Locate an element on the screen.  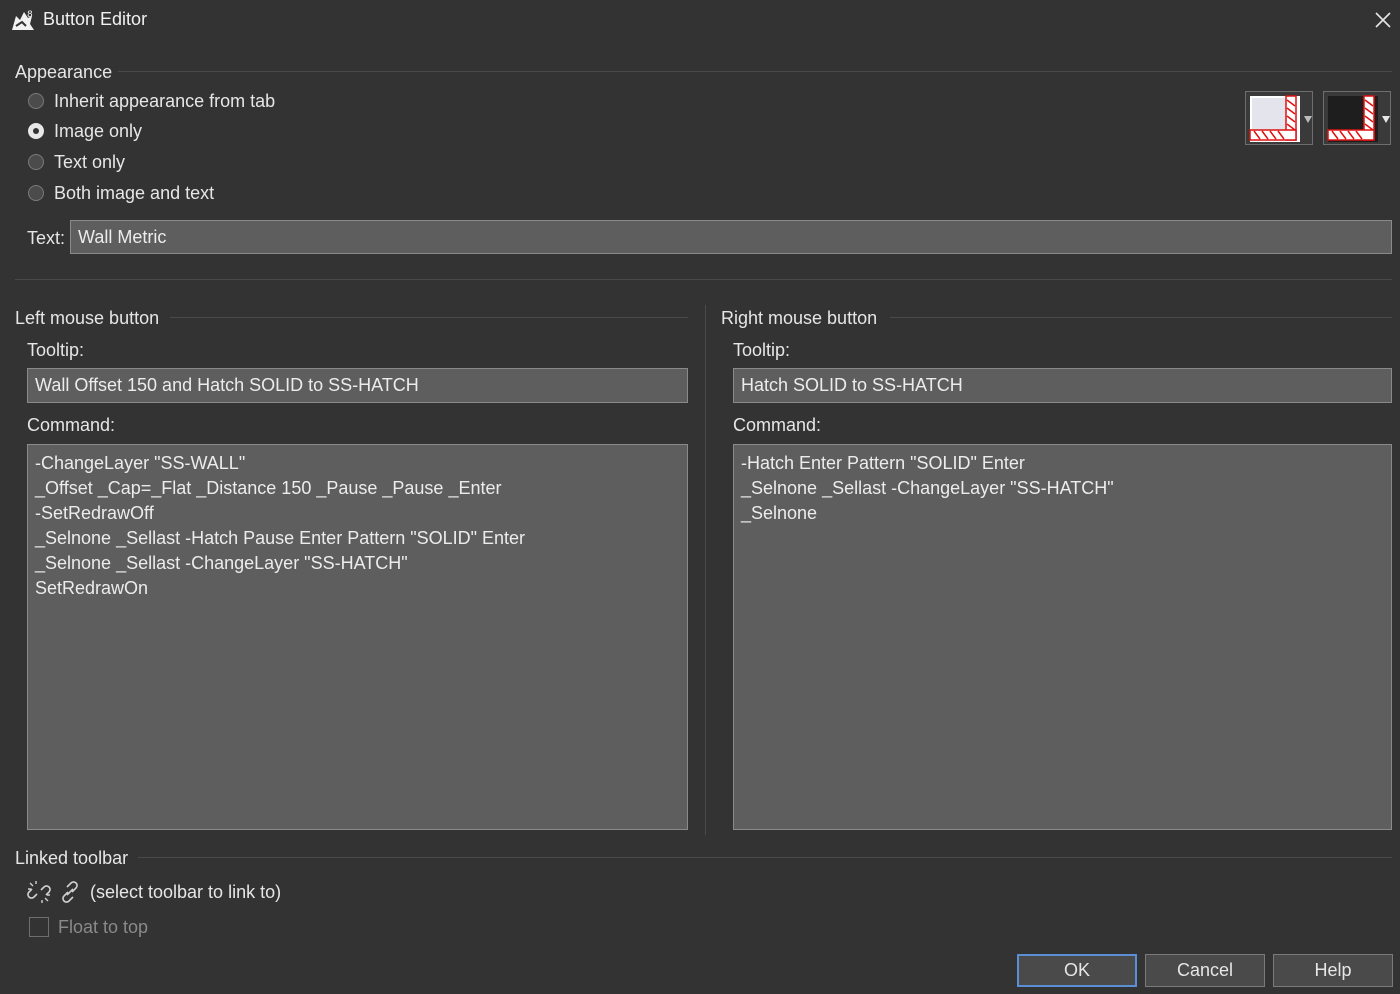
dark-image-icon is located at coordinates (1358, 118).